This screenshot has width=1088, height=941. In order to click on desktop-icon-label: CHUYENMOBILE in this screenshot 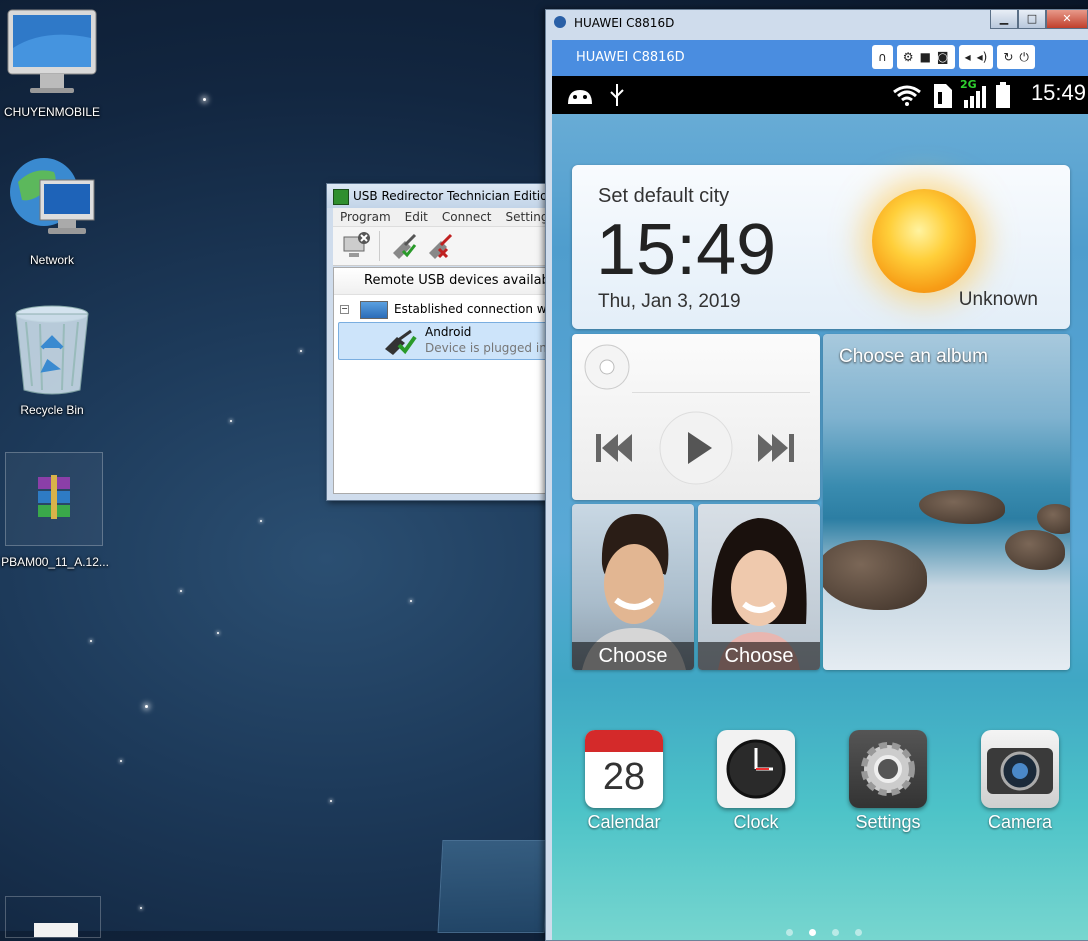, I will do `click(52, 112)`.